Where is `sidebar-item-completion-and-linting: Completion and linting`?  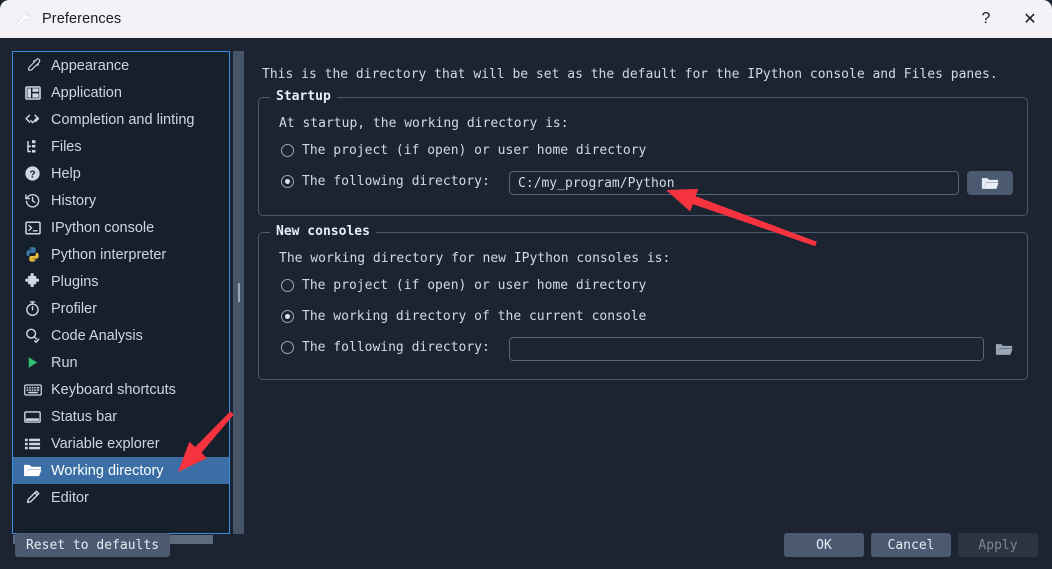 sidebar-item-completion-and-linting: Completion and linting is located at coordinates (121, 119).